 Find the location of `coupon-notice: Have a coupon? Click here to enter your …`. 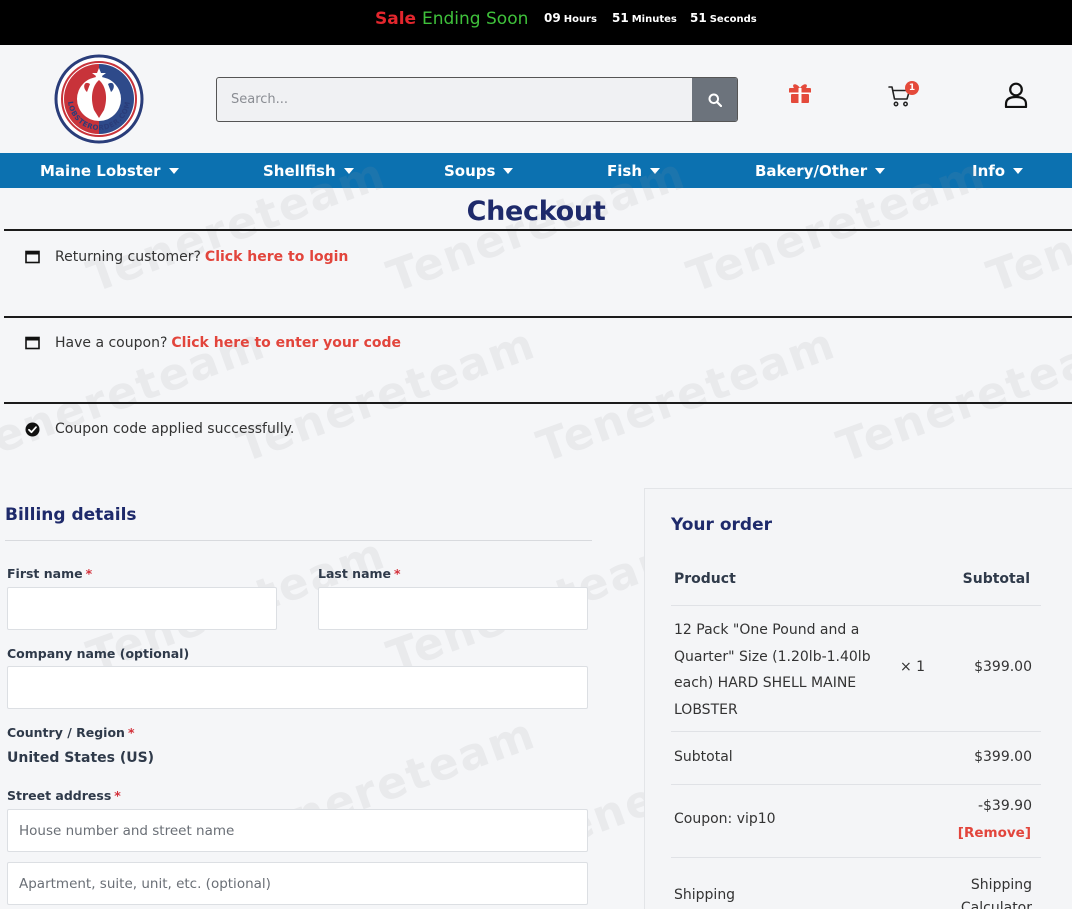

coupon-notice: Have a coupon? Click here to enter your … is located at coordinates (213, 343).